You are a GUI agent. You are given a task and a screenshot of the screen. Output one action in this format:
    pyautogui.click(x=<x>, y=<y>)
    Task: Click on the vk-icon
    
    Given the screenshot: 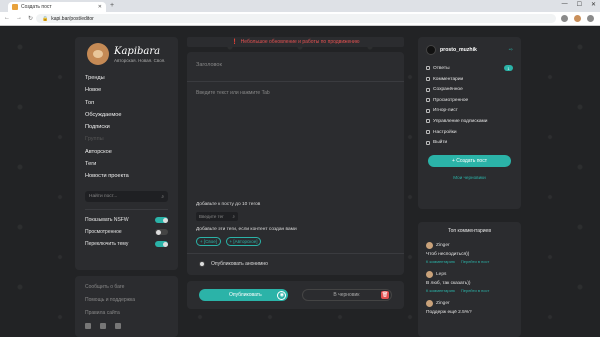 What is the action you would take?
    pyautogui.click(x=88, y=326)
    